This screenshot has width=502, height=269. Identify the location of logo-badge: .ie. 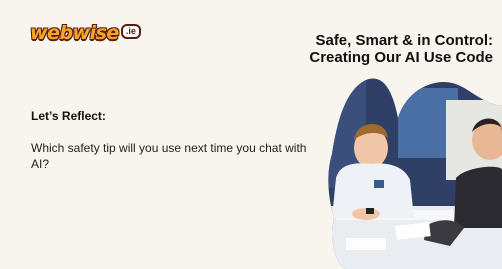
(130, 31).